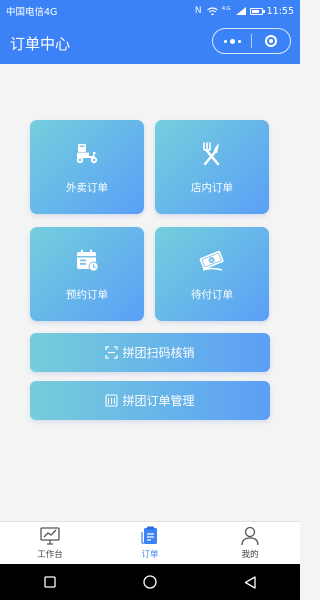  Describe the element at coordinates (226, 11) in the screenshot. I see `signal-text: ⁴ᴳ` at that location.